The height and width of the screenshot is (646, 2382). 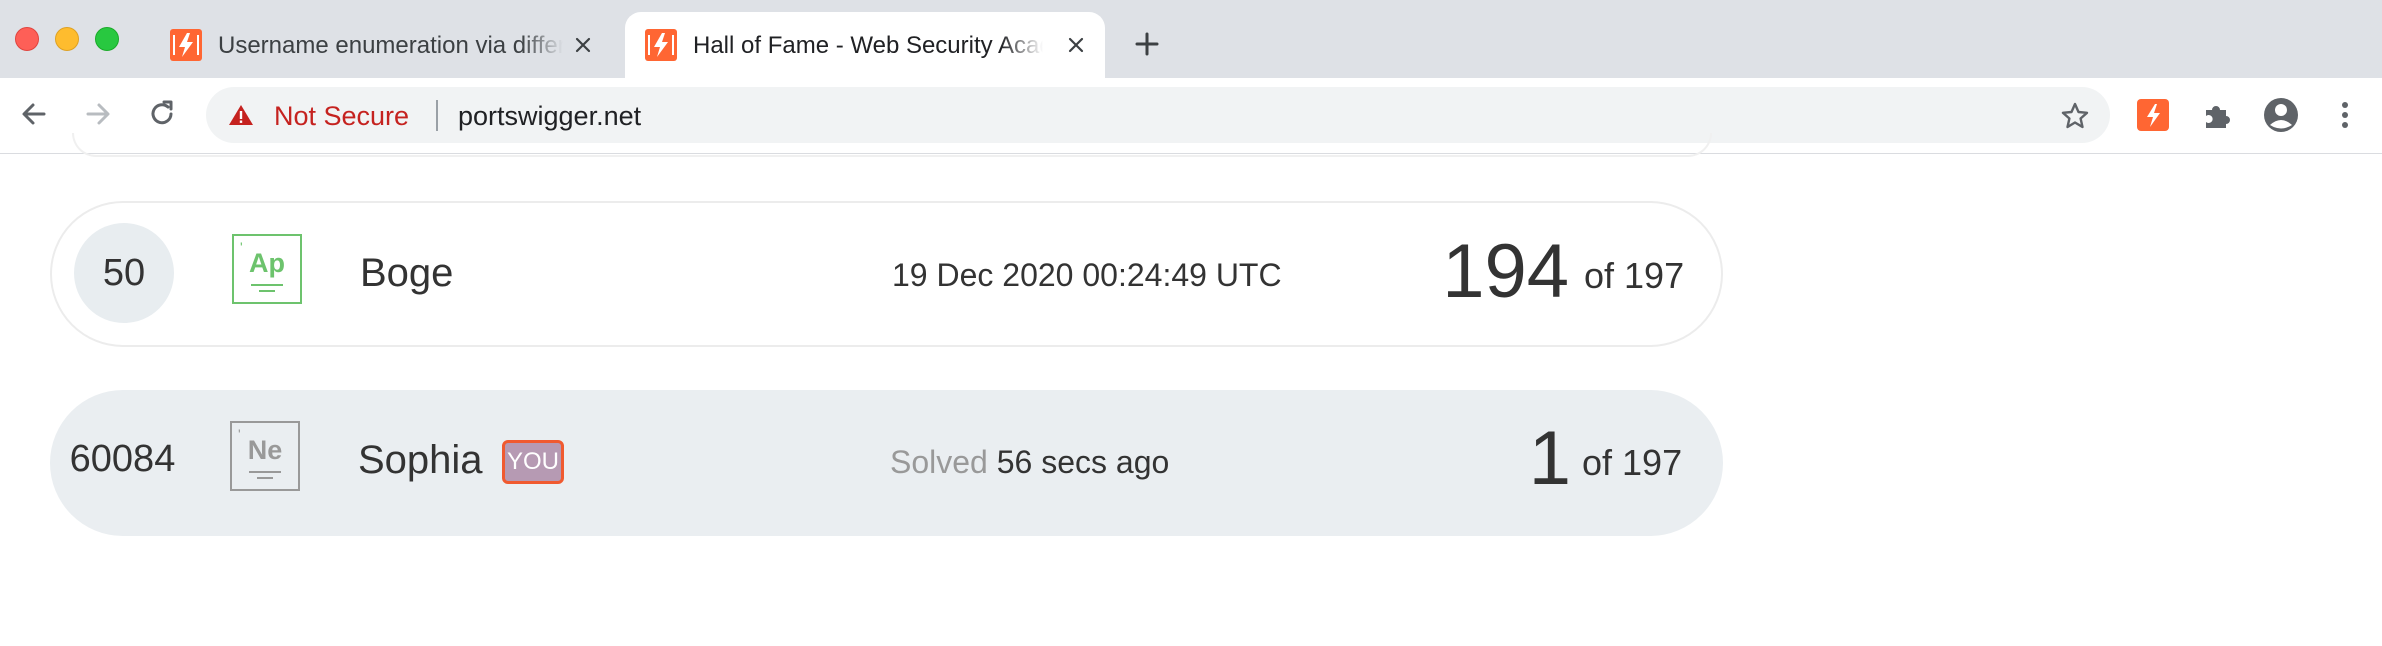 What do you see at coordinates (241, 115) in the screenshot?
I see `warning-triangle-icon` at bounding box center [241, 115].